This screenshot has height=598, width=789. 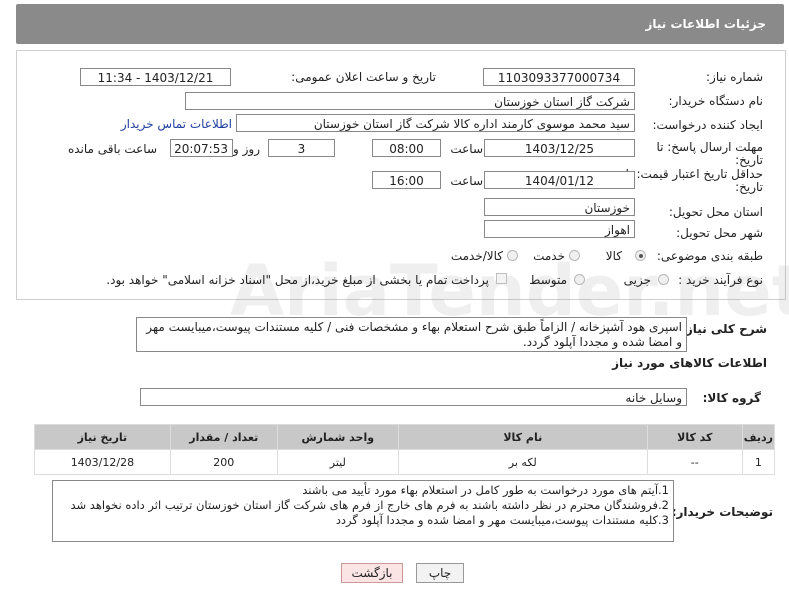 What do you see at coordinates (731, 398) in the screenshot?
I see `goods-group-label: گروه کالا:` at bounding box center [731, 398].